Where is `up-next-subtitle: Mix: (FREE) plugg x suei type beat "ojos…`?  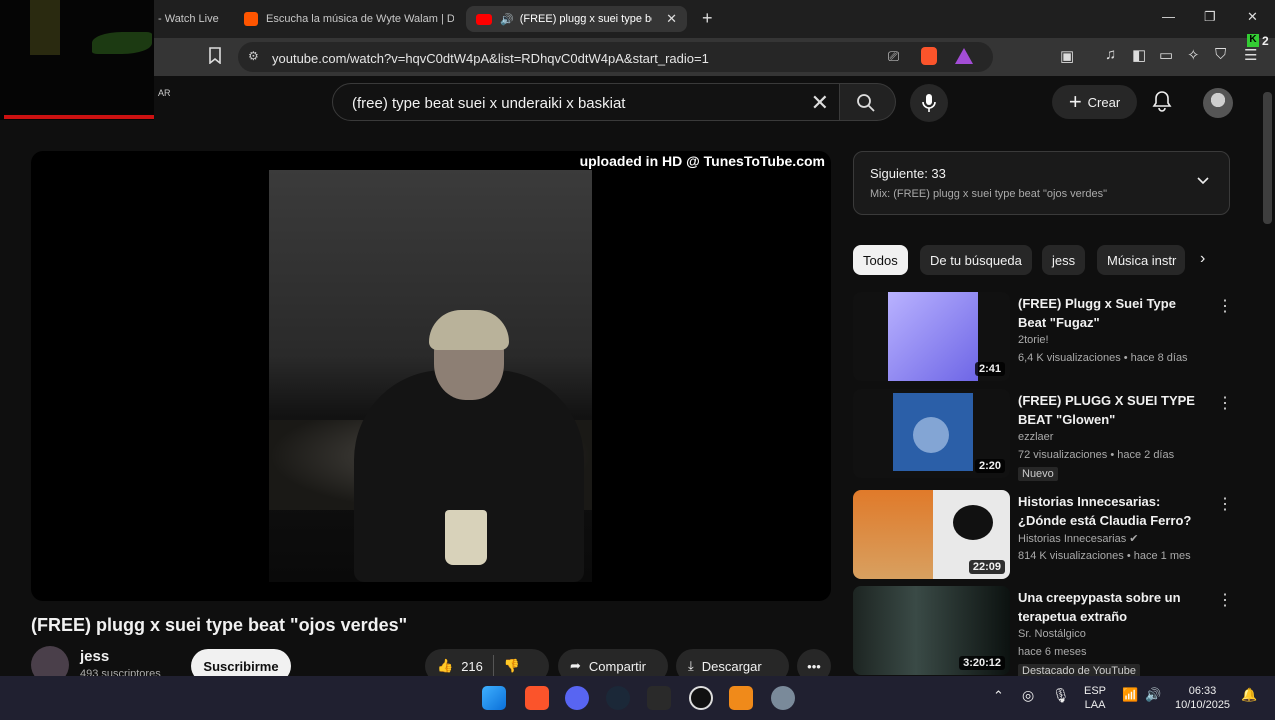 up-next-subtitle: Mix: (FREE) plugg x suei type beat "ojos… is located at coordinates (989, 194).